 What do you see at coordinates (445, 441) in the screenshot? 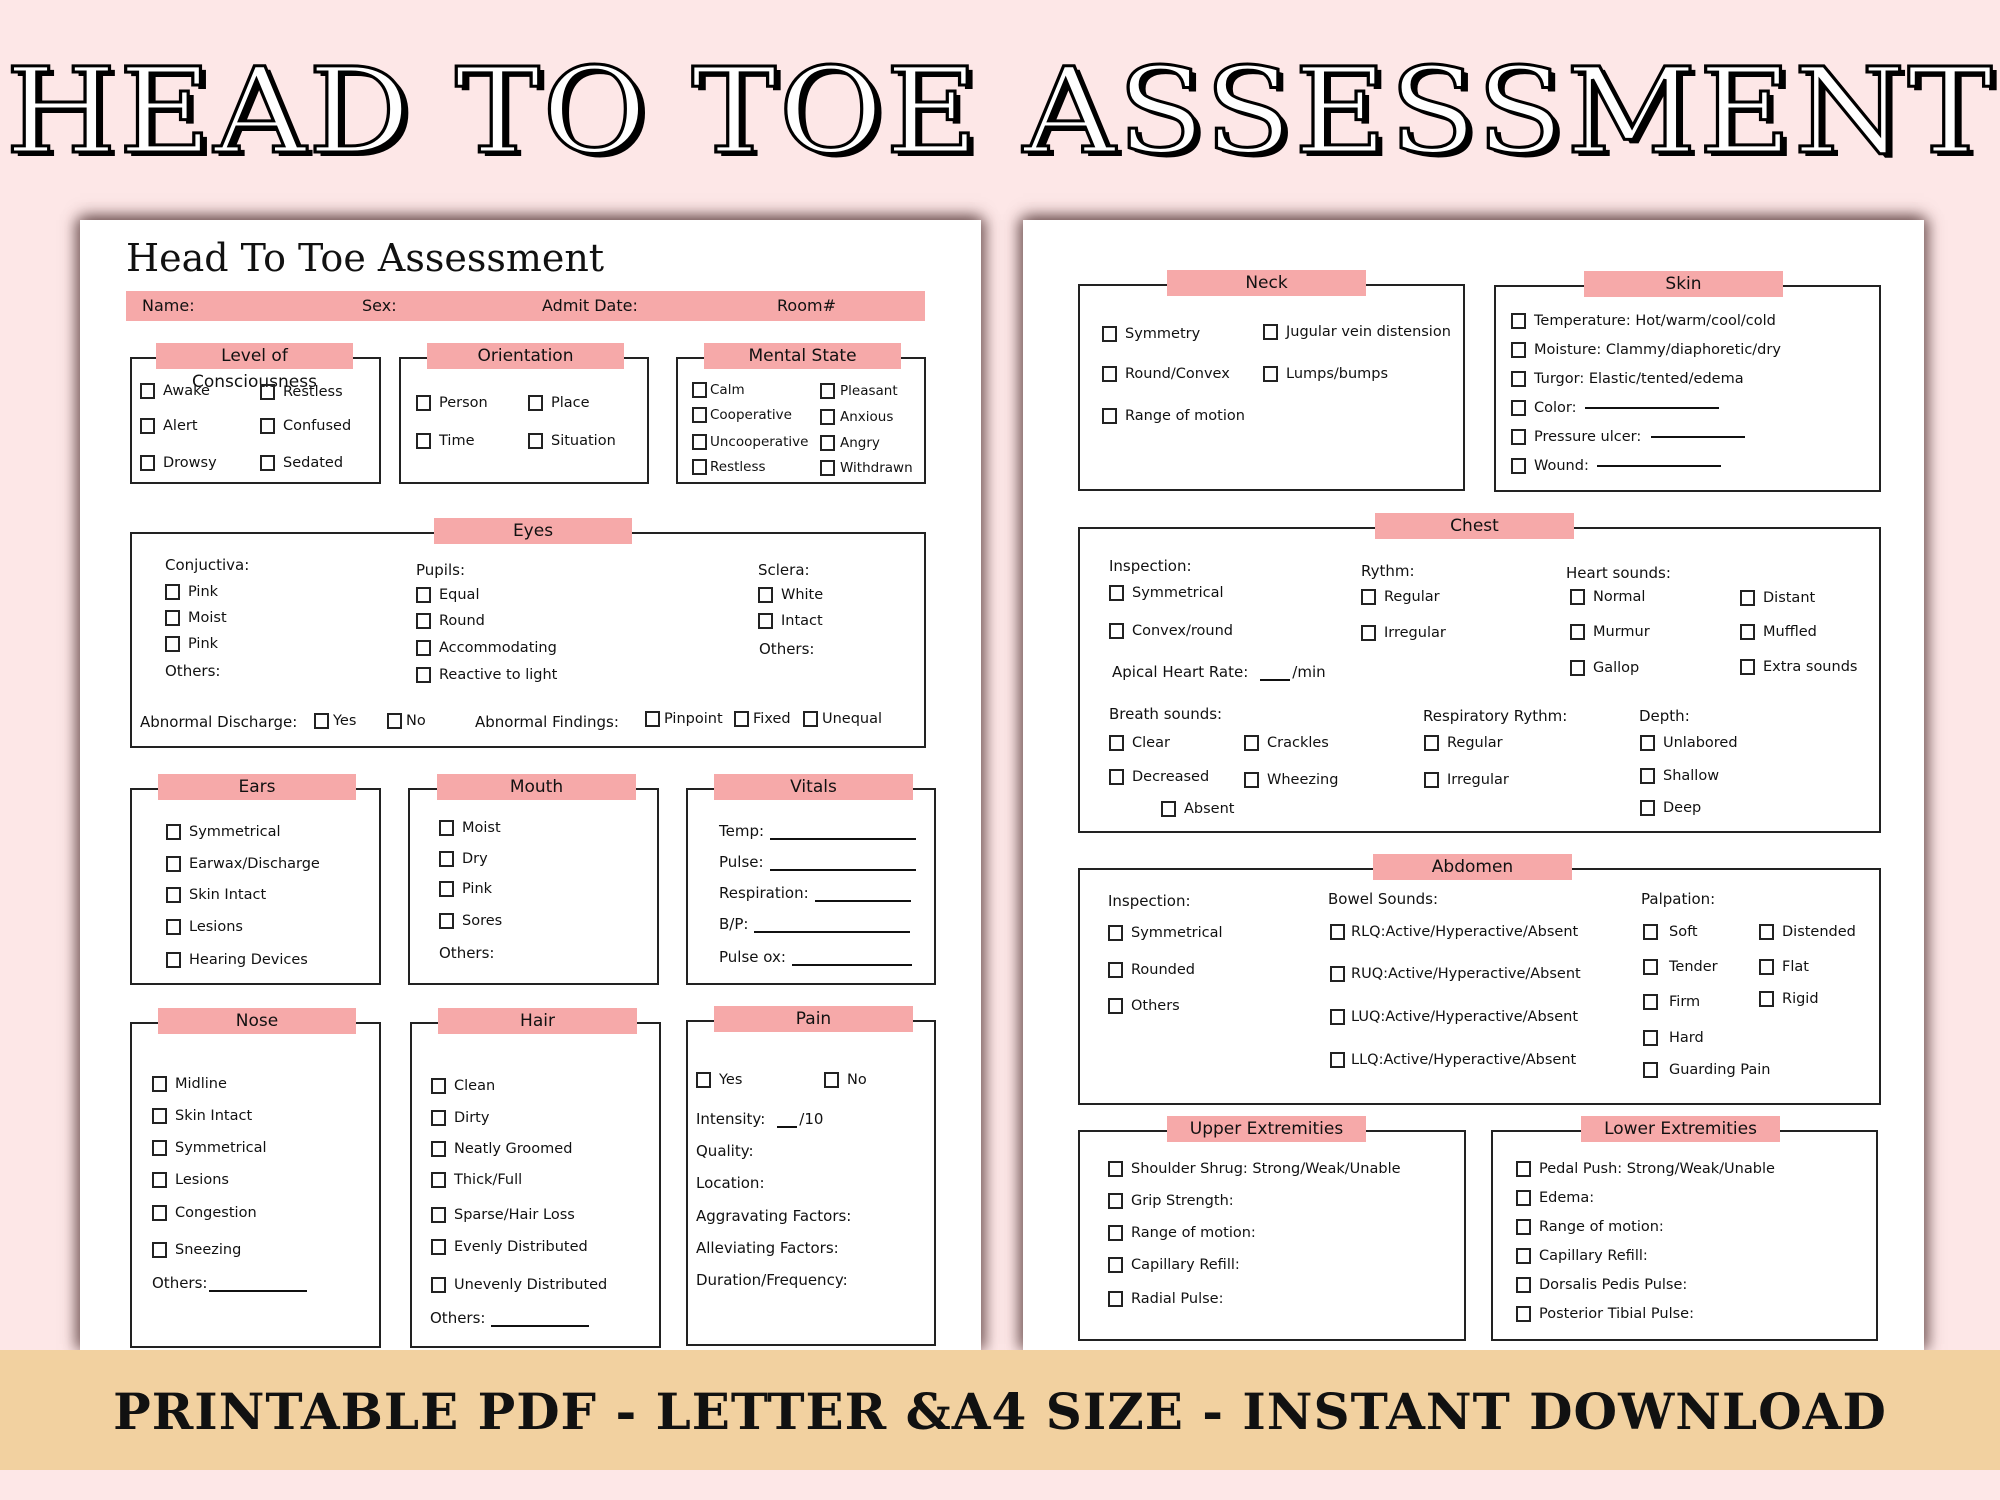
I see `checkbox-item: Time` at bounding box center [445, 441].